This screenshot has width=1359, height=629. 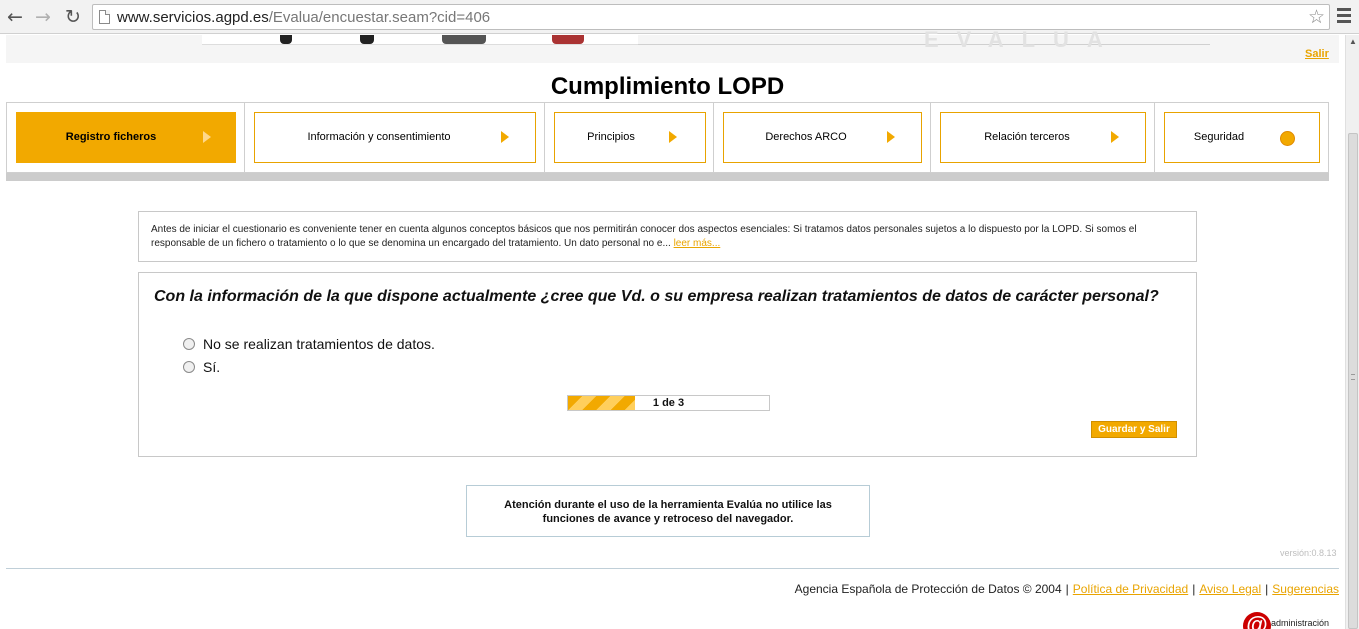 I want to click on footer-divider, so click(x=672, y=568).